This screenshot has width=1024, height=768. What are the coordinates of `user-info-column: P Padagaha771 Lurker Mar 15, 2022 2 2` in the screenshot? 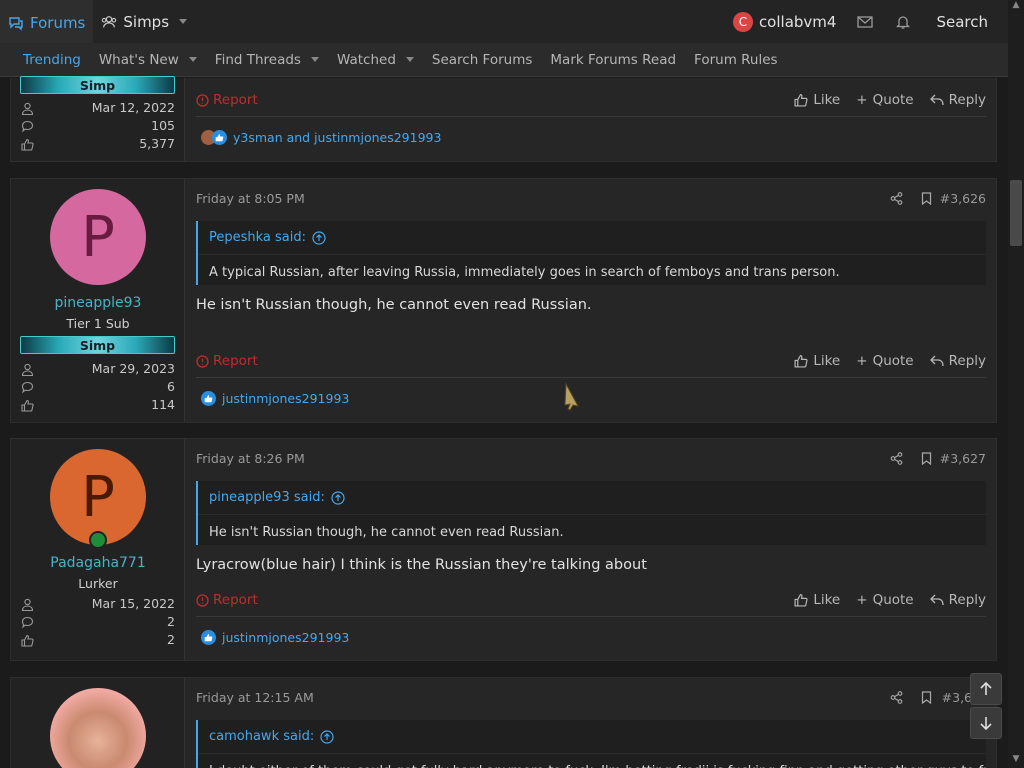 It's located at (98, 549).